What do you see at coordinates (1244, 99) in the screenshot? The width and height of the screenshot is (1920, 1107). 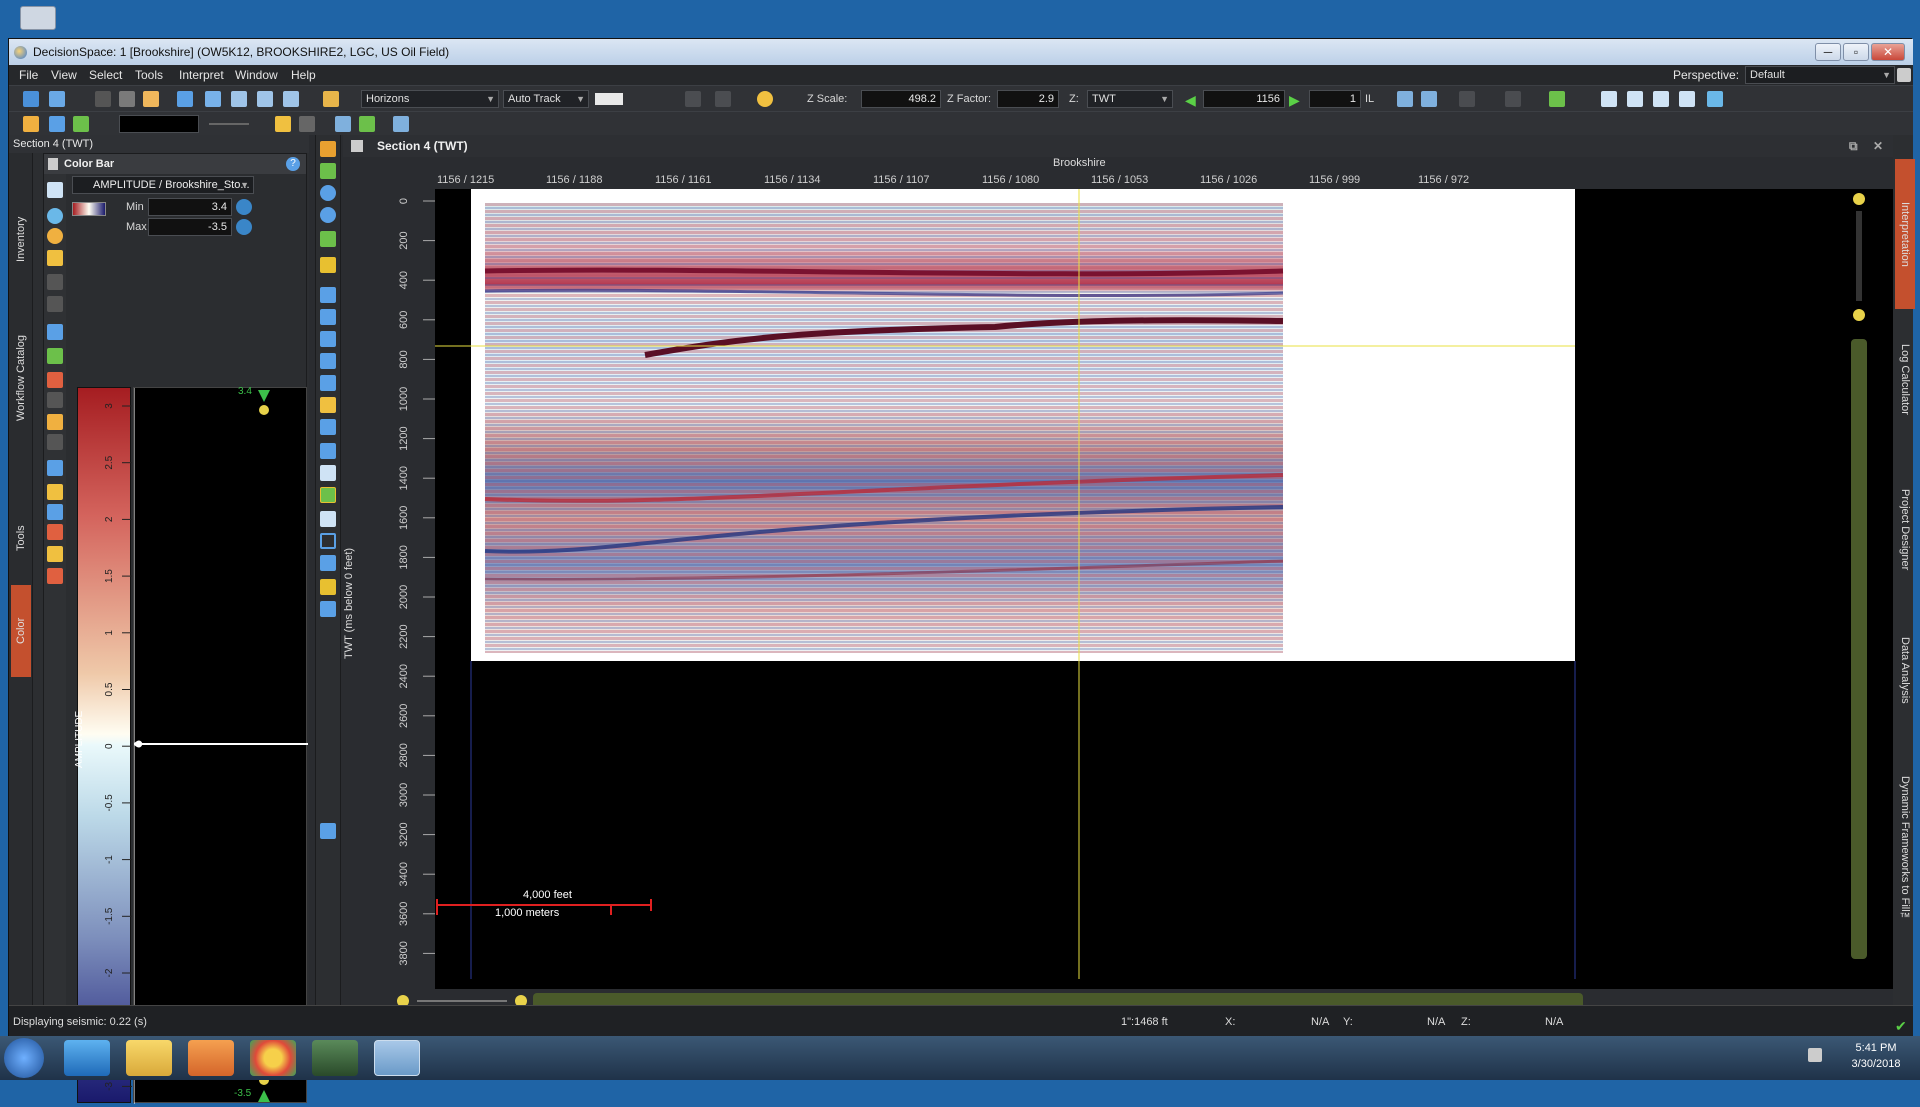 I see `inline-number-input: 1156` at bounding box center [1244, 99].